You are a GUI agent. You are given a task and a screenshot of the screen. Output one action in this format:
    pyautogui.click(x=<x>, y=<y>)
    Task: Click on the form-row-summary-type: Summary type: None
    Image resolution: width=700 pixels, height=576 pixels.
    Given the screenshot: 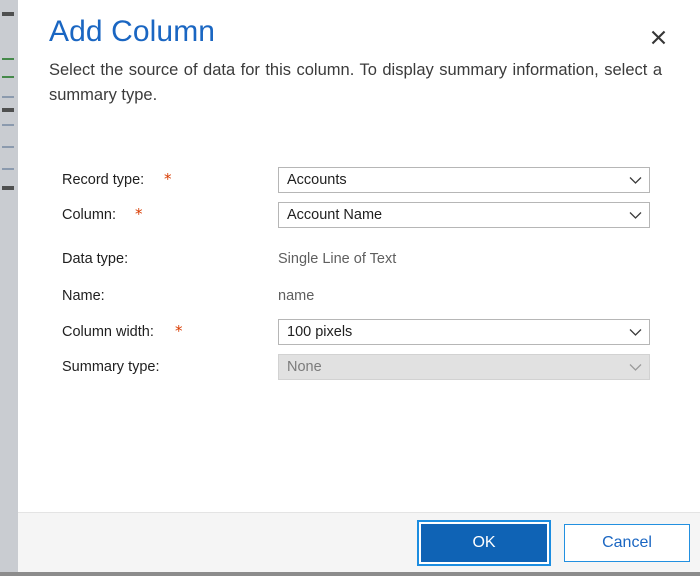 What is the action you would take?
    pyautogui.click(x=359, y=367)
    